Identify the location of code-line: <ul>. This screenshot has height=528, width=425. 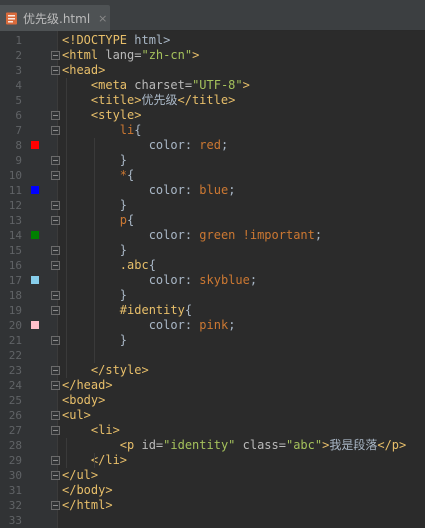
(76, 415).